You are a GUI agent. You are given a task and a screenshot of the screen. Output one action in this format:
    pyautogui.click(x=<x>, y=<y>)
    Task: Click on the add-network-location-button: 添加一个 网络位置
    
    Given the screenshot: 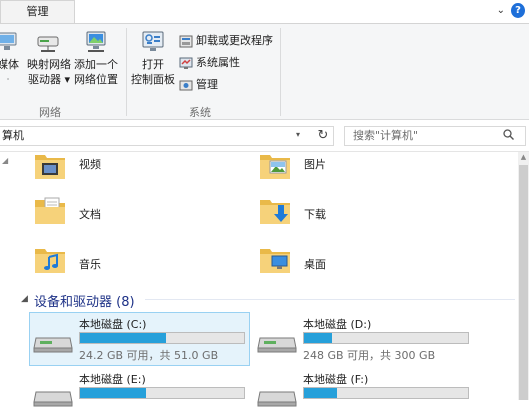 What is the action you would take?
    pyautogui.click(x=96, y=58)
    